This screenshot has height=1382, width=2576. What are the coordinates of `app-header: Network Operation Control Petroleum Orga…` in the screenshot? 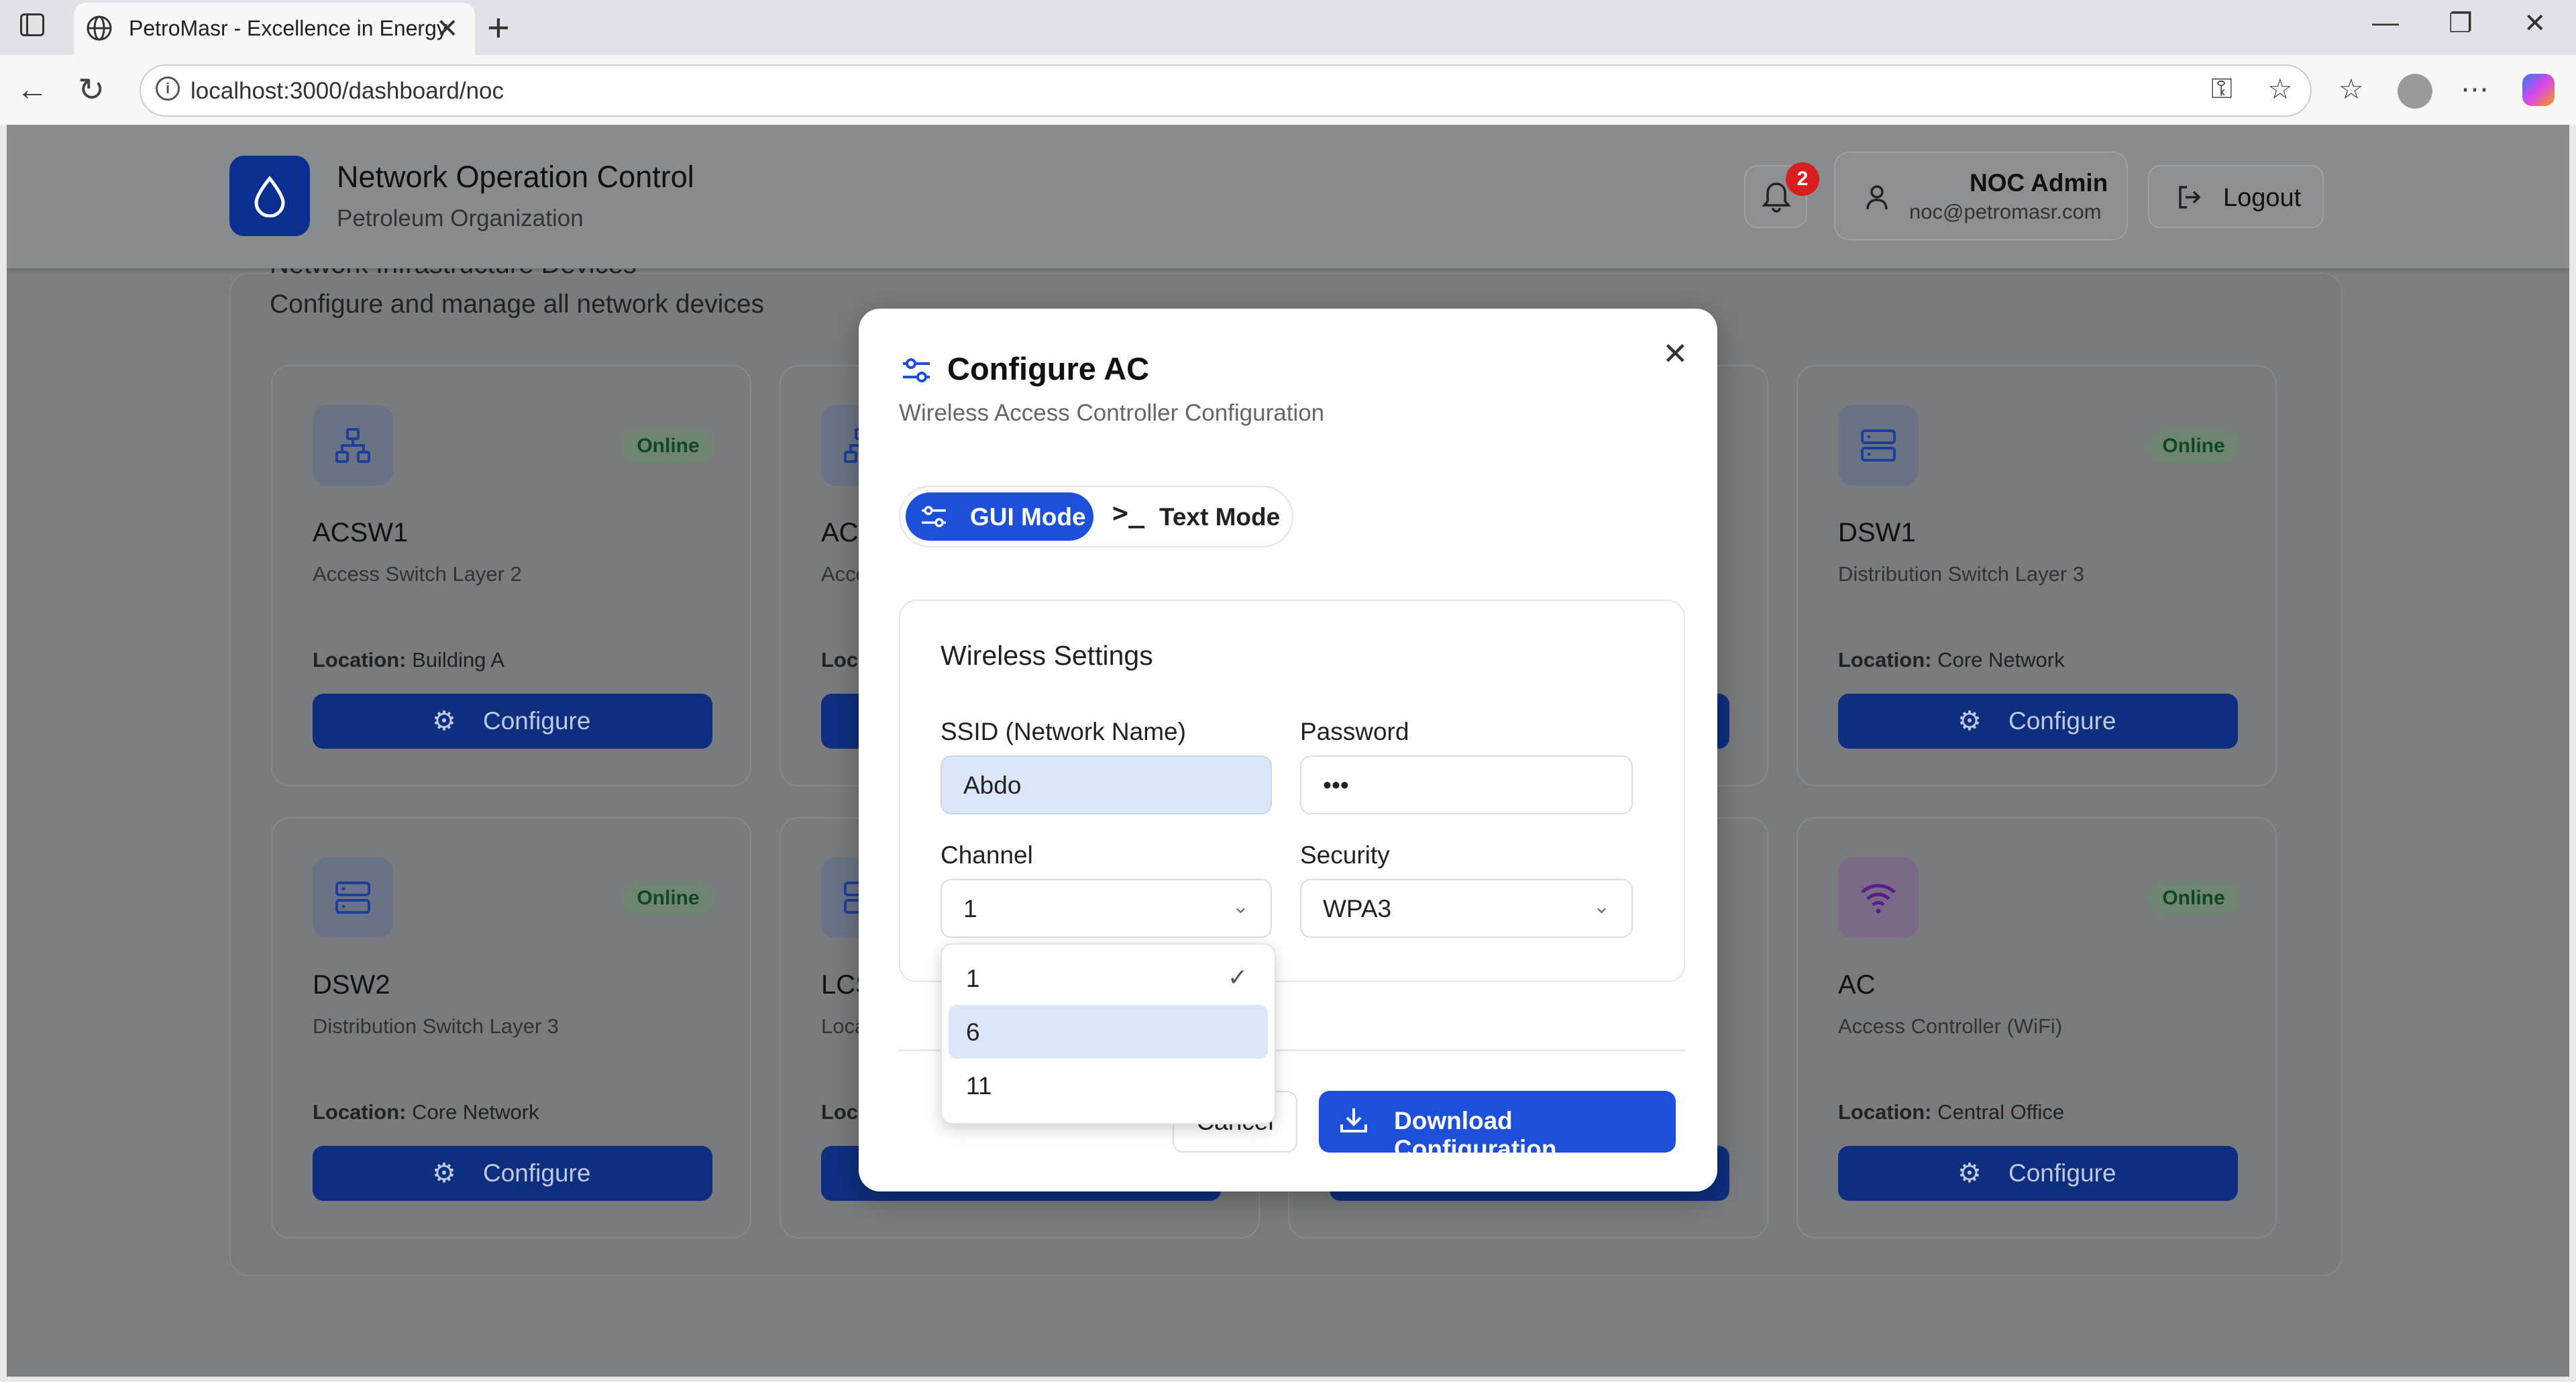 It's located at (1288, 196).